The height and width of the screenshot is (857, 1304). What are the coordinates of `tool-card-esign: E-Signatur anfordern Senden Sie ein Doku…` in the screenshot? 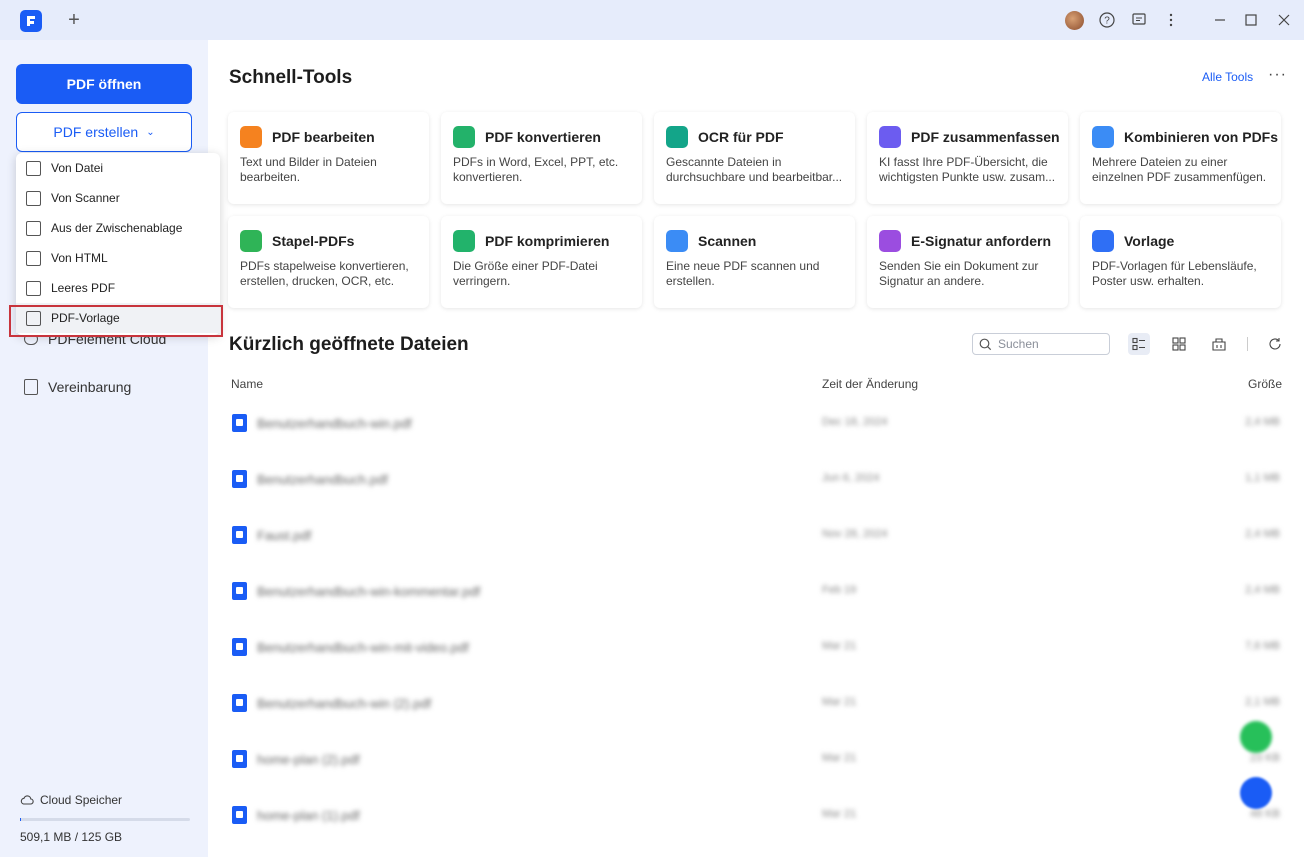 It's located at (967, 262).